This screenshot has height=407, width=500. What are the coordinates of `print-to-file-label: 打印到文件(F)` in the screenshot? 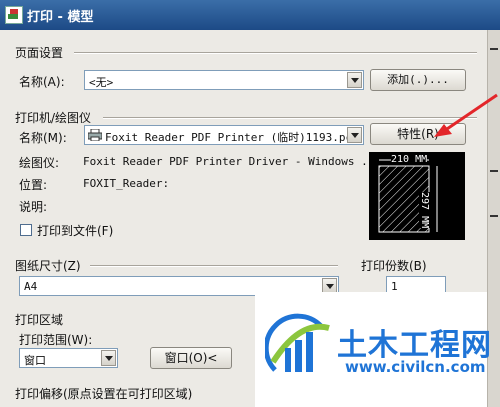 It's located at (75, 231).